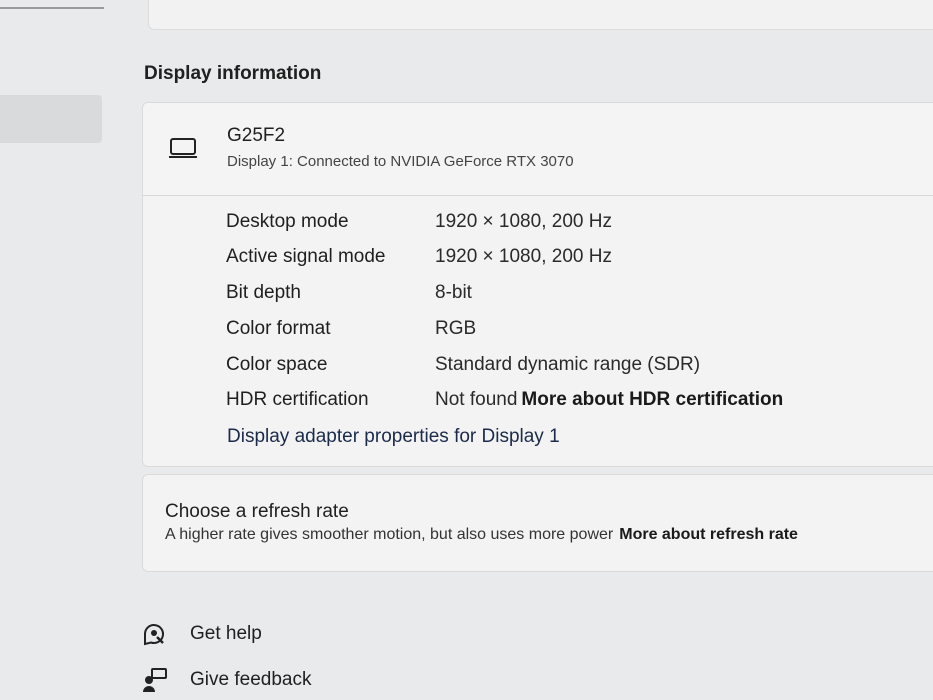 Image resolution: width=933 pixels, height=700 pixels. I want to click on section-title: Display information, so click(233, 73).